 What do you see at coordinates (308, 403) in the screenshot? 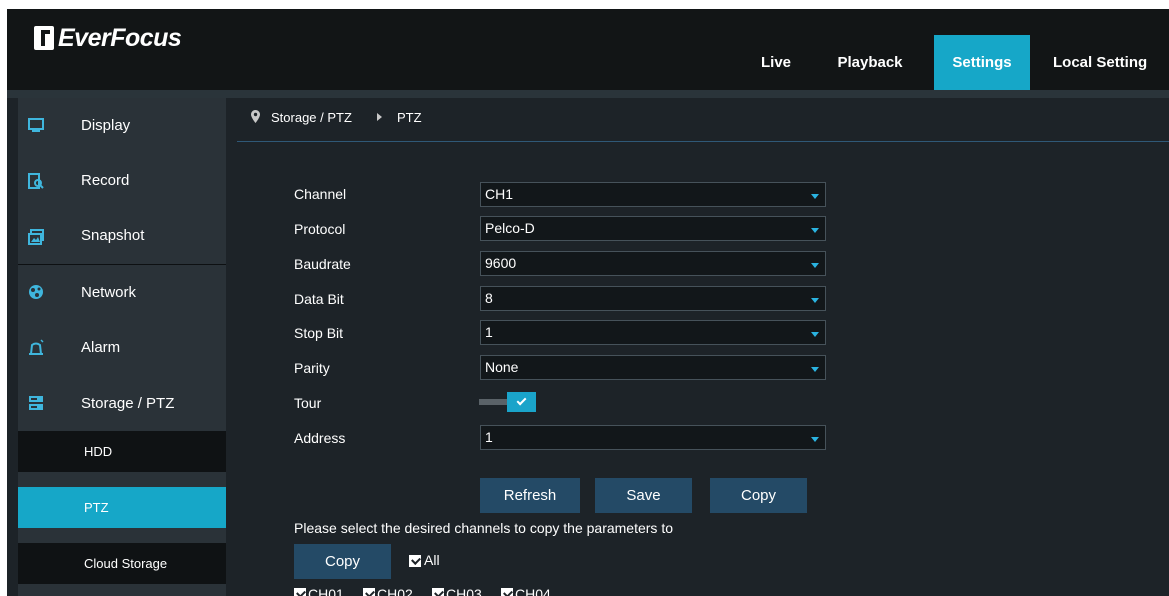
I see `tour-label: Tour` at bounding box center [308, 403].